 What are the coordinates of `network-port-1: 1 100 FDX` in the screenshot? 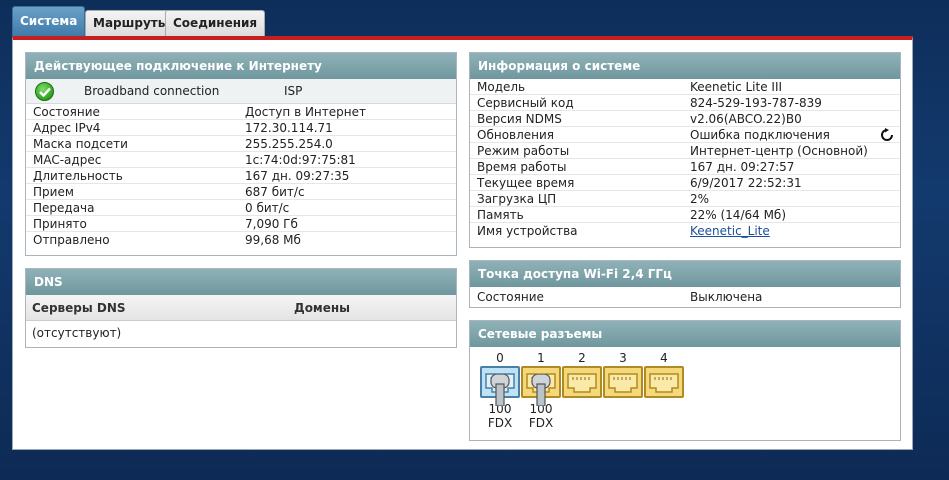 It's located at (541, 390).